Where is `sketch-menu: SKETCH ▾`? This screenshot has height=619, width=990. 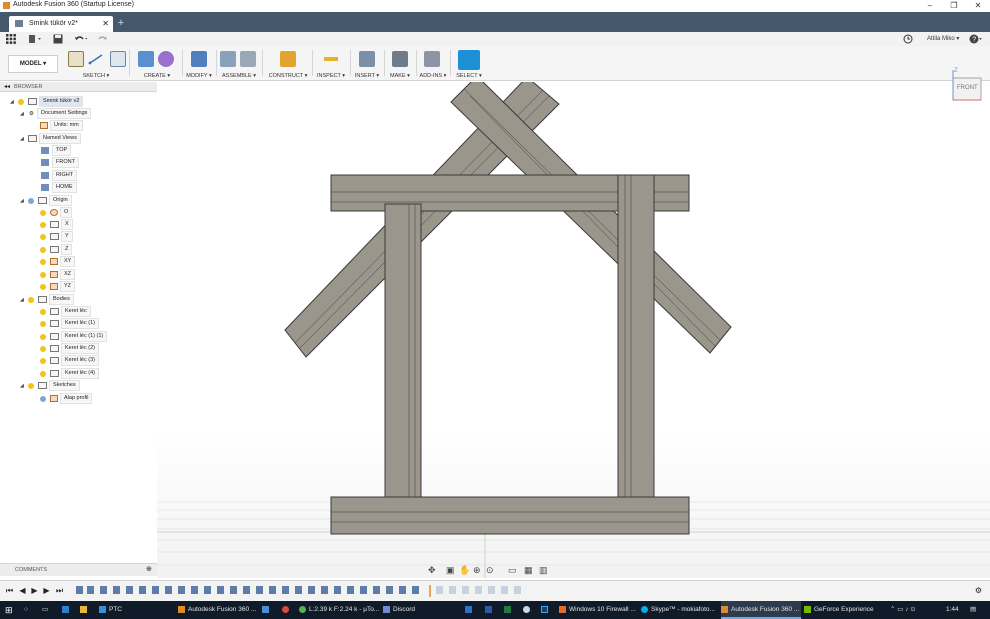 sketch-menu: SKETCH ▾ is located at coordinates (96, 76).